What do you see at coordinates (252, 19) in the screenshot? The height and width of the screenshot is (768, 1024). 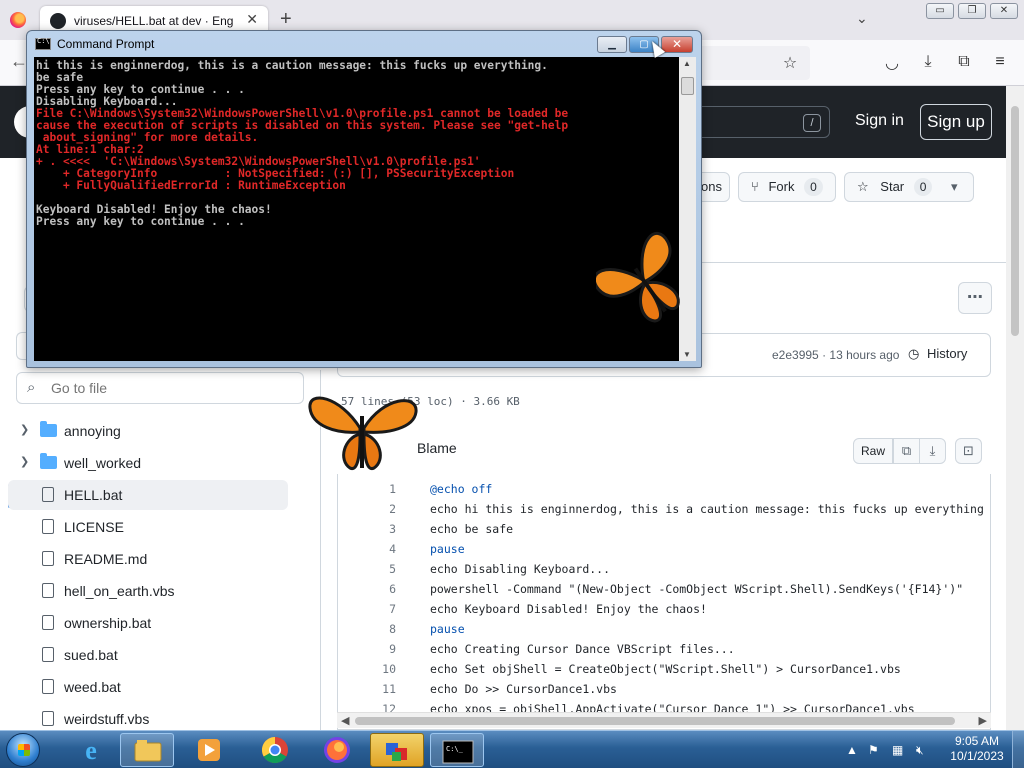 I see `tab-close-icon: ✕` at bounding box center [252, 19].